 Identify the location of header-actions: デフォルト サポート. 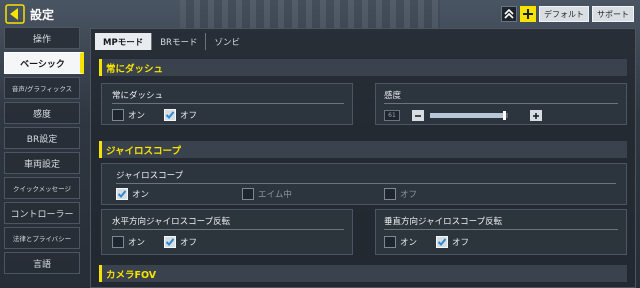
(567, 14).